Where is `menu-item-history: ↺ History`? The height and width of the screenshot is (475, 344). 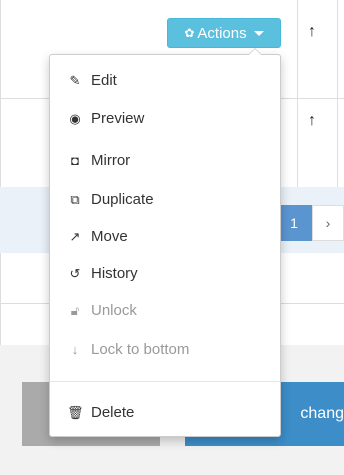
menu-item-history: ↺ History is located at coordinates (165, 273).